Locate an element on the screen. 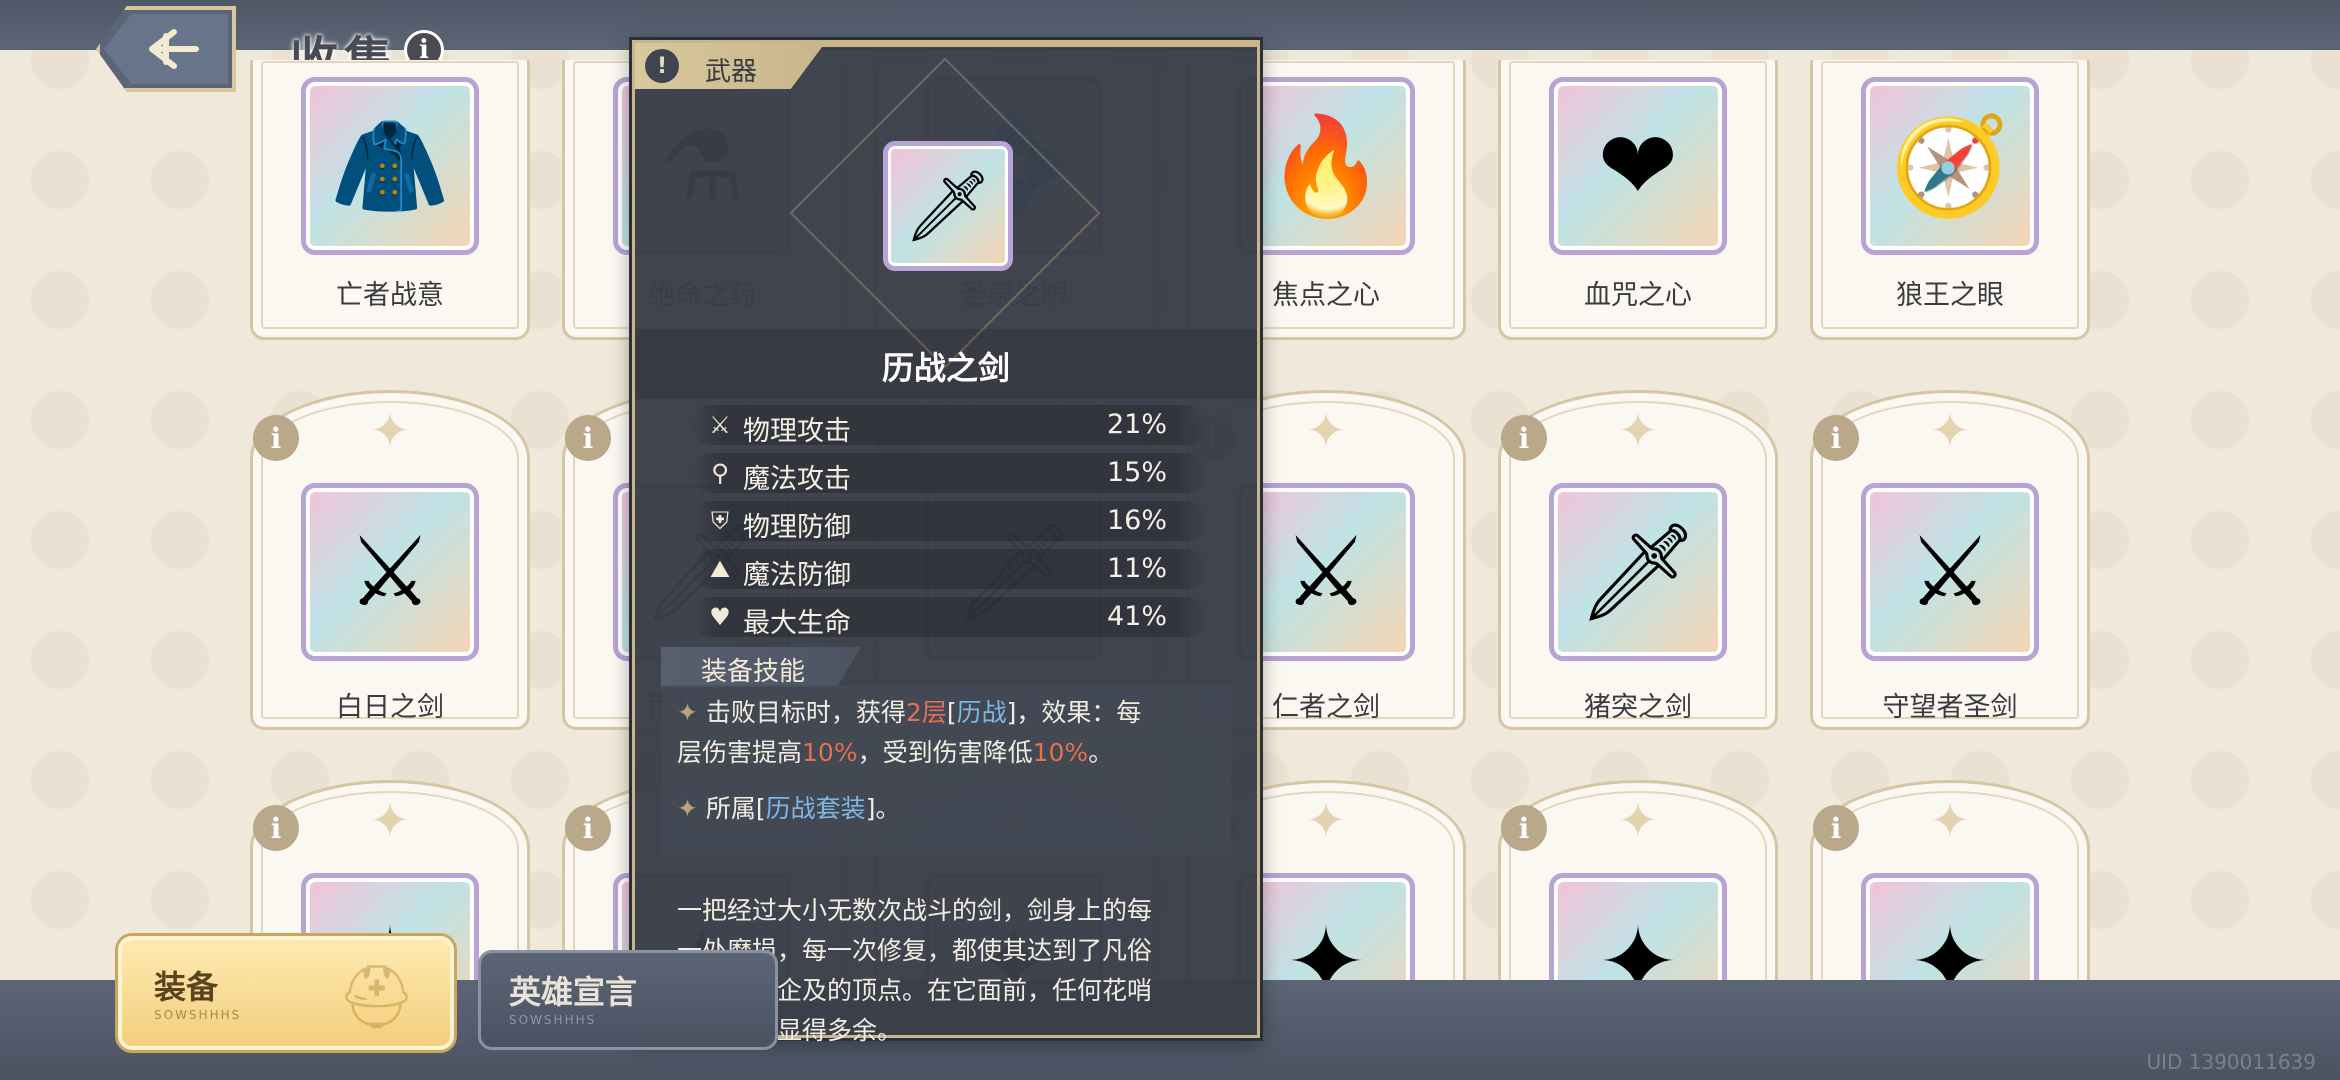 The height and width of the screenshot is (1080, 2340). keyword-link: 历战 is located at coordinates (982, 712).